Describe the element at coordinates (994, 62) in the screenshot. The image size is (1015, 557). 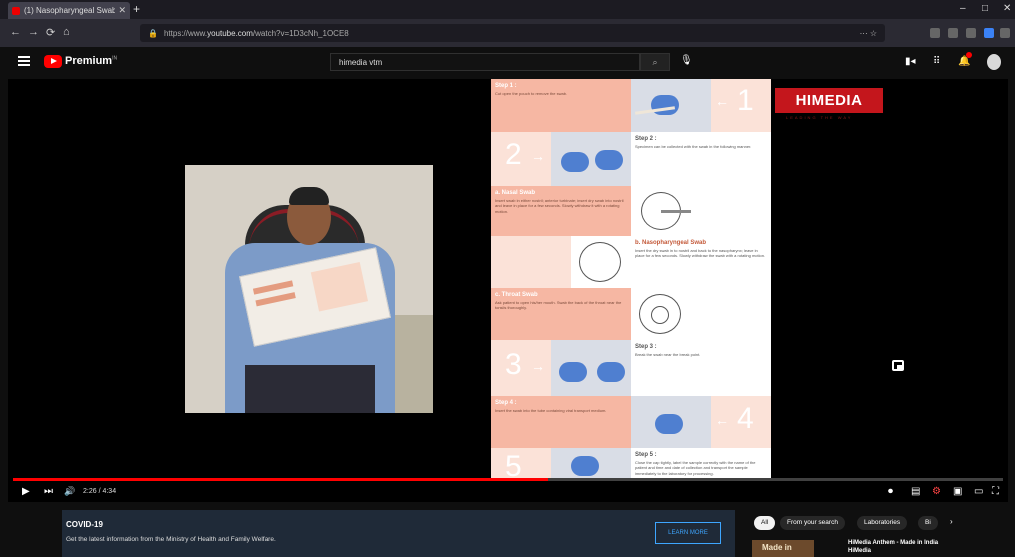
I see `avatar` at that location.